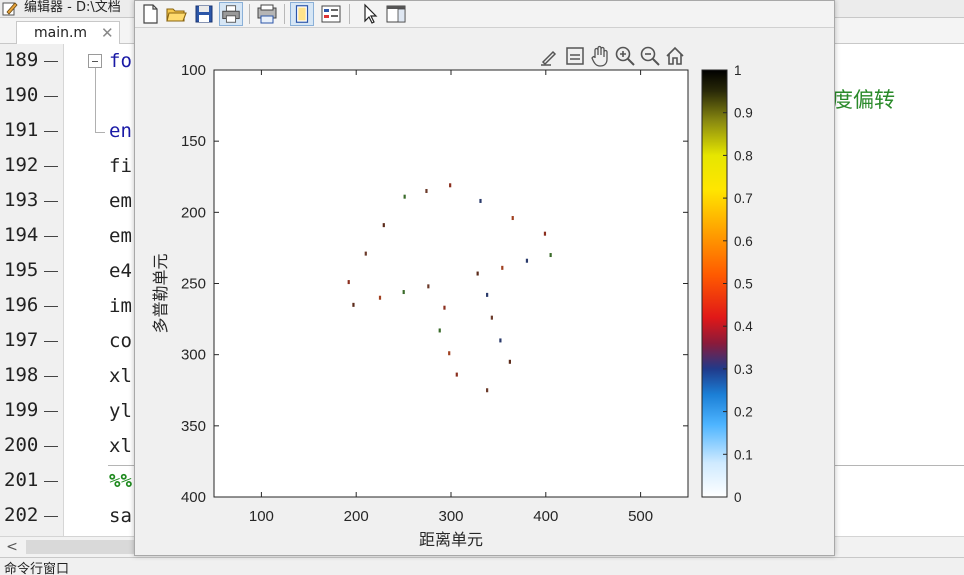  Describe the element at coordinates (32, 306) in the screenshot. I see `line-number: 196` at that location.